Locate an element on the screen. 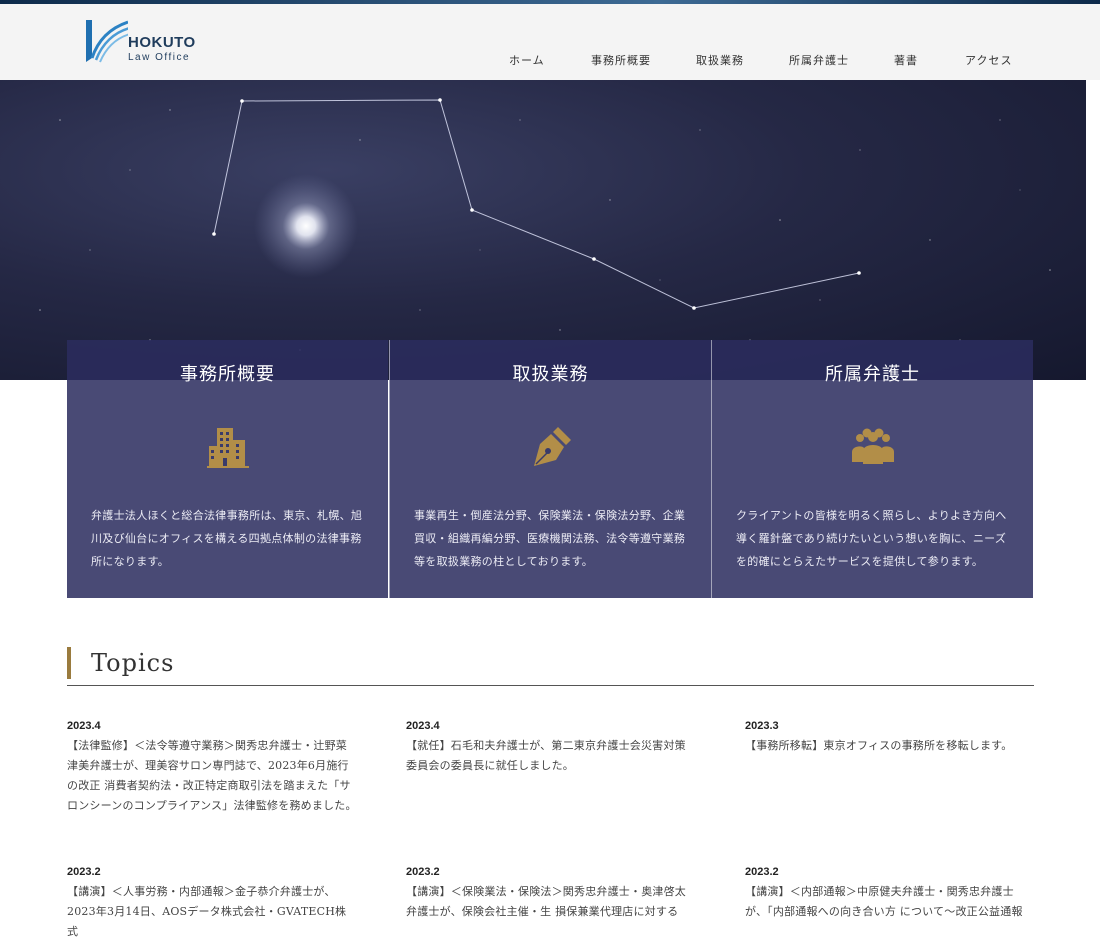 Image resolution: width=1100 pixels, height=942 pixels. card-title: 事務所概要 is located at coordinates (227, 374).